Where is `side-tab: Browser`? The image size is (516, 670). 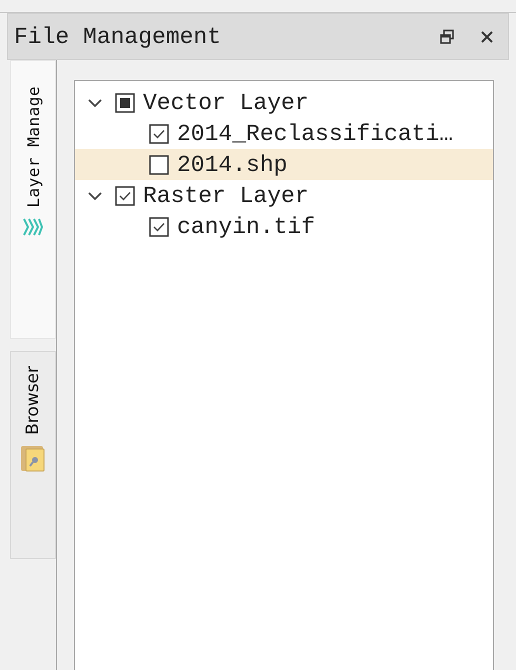
side-tab: Browser is located at coordinates (33, 455).